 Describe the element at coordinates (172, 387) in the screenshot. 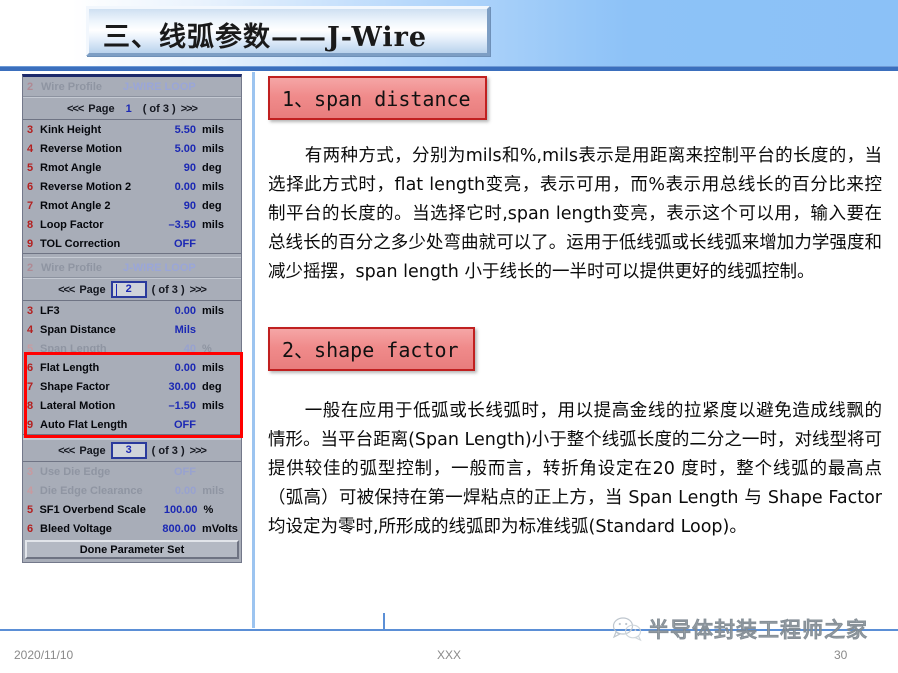

I see `parameter-value: 30.00` at that location.